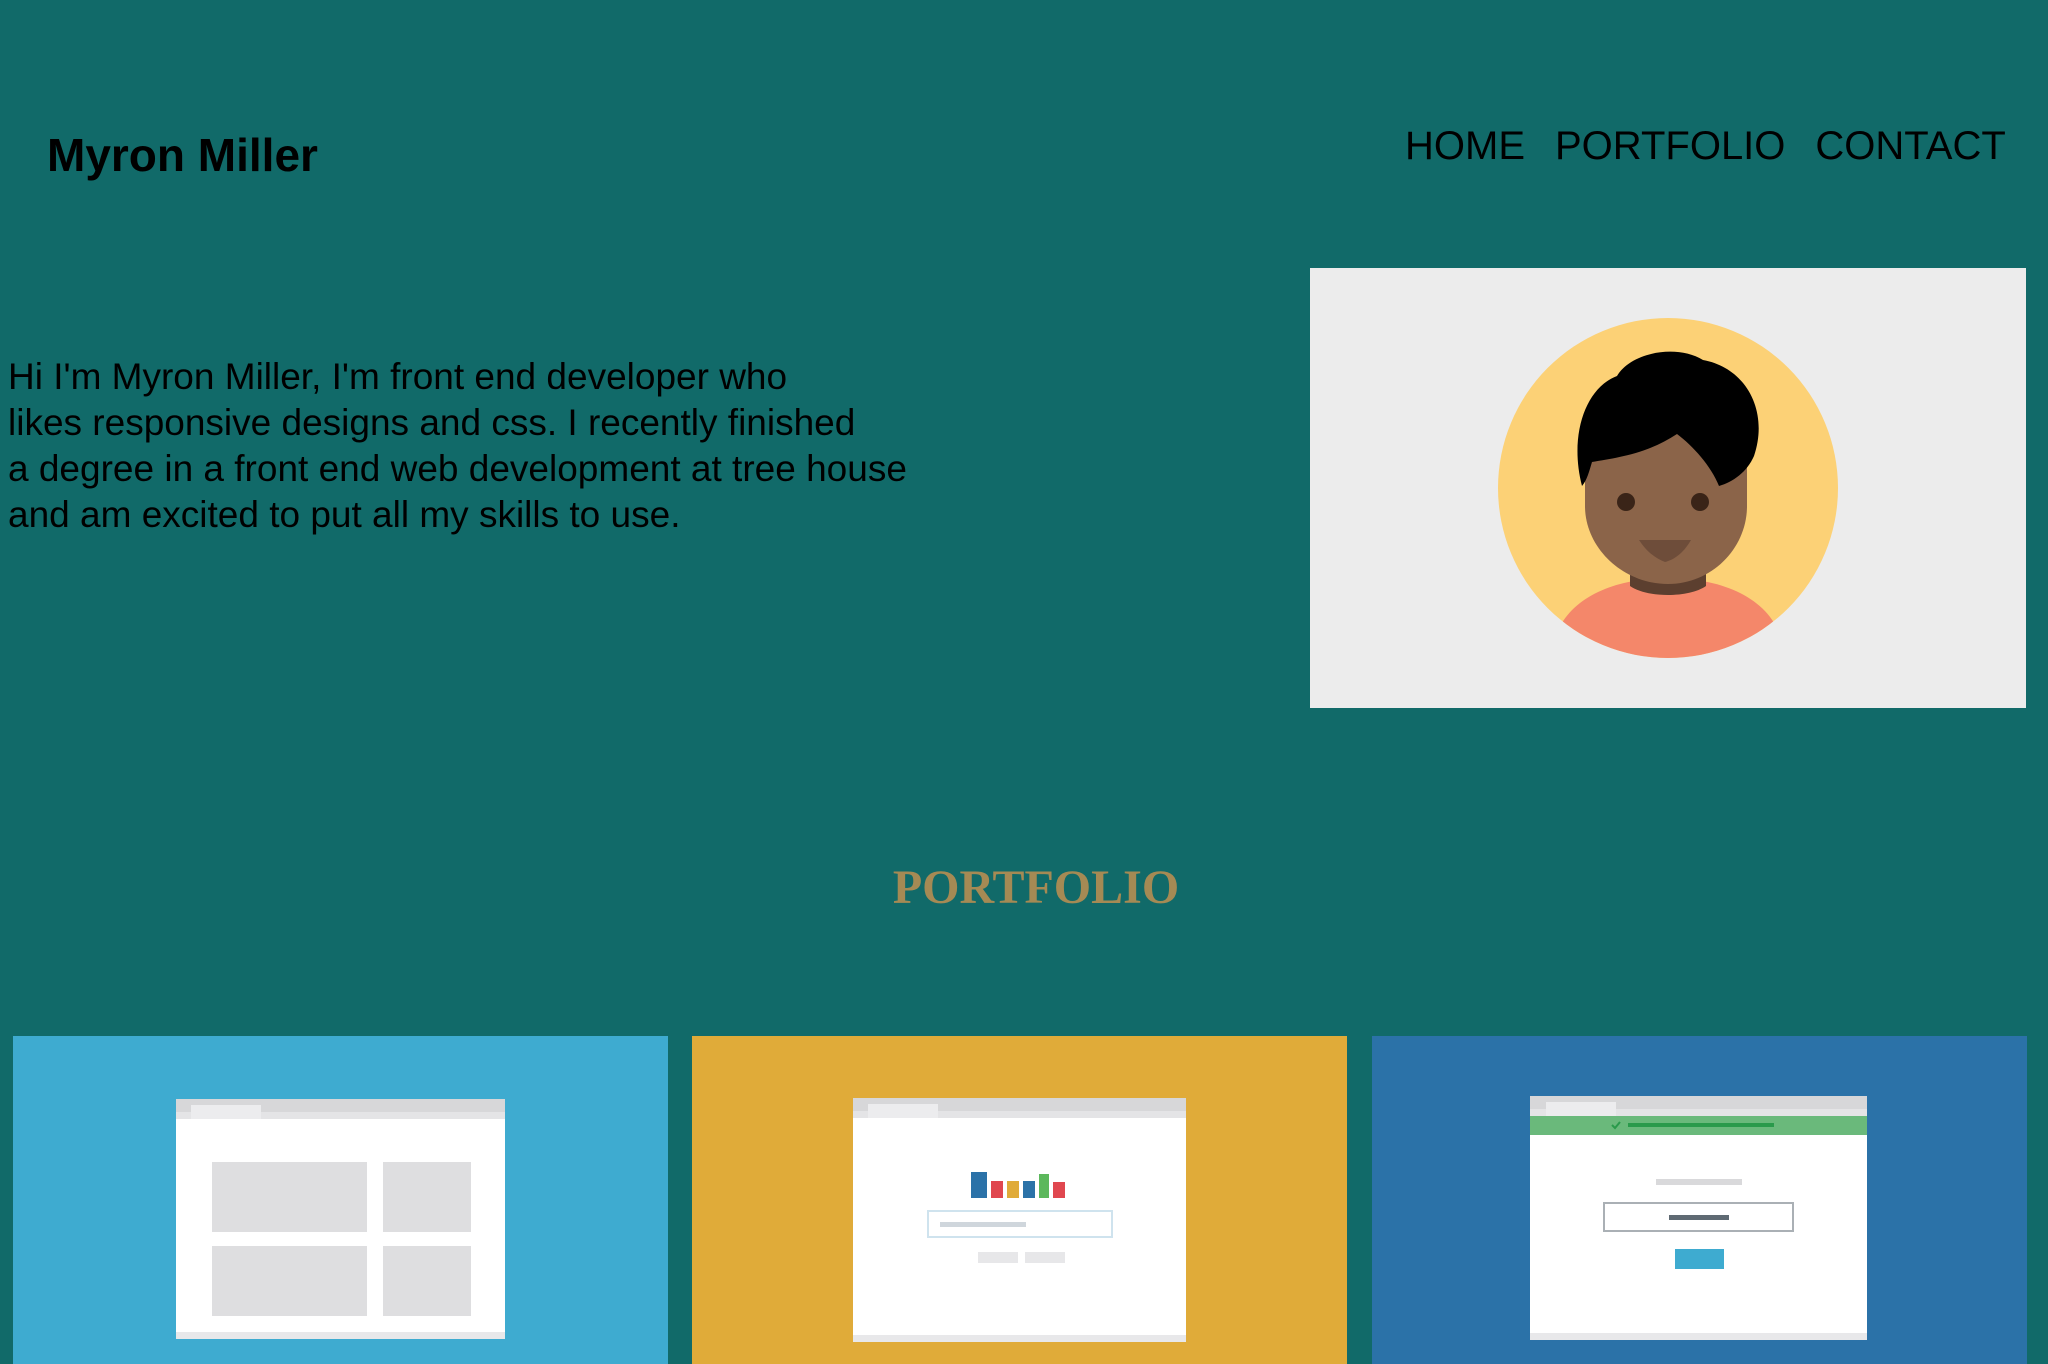 Image resolution: width=2048 pixels, height=1364 pixels. What do you see at coordinates (1910, 146) in the screenshot?
I see `nav-contact-link: CONTACT` at bounding box center [1910, 146].